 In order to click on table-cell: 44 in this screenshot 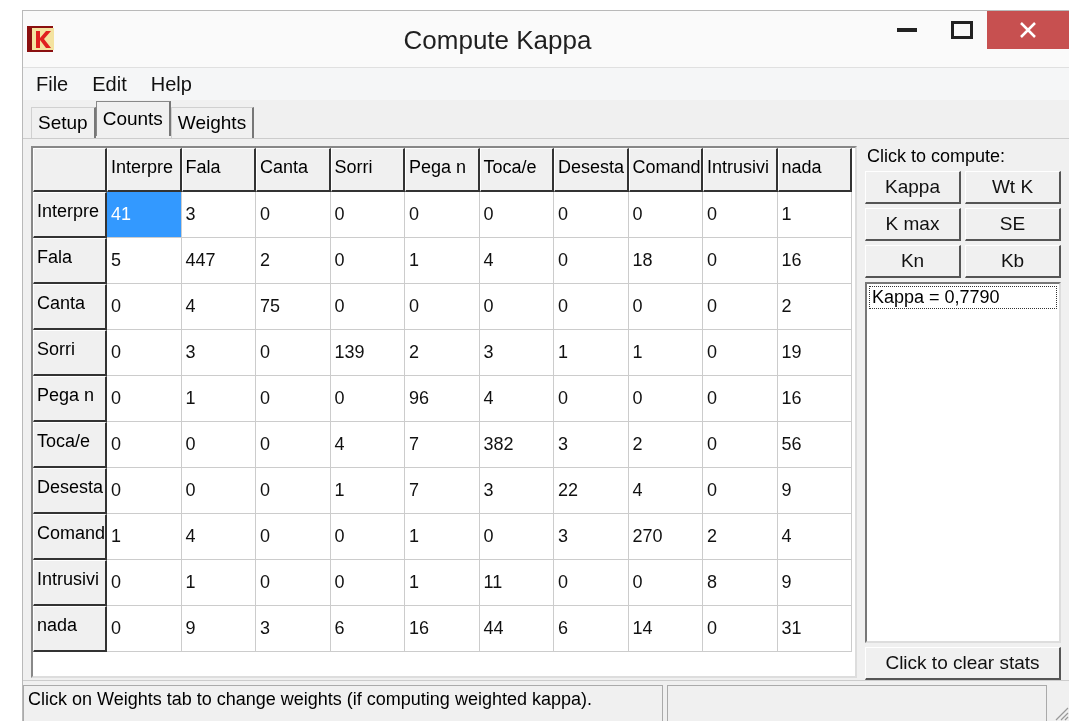, I will do `click(516, 628)`.